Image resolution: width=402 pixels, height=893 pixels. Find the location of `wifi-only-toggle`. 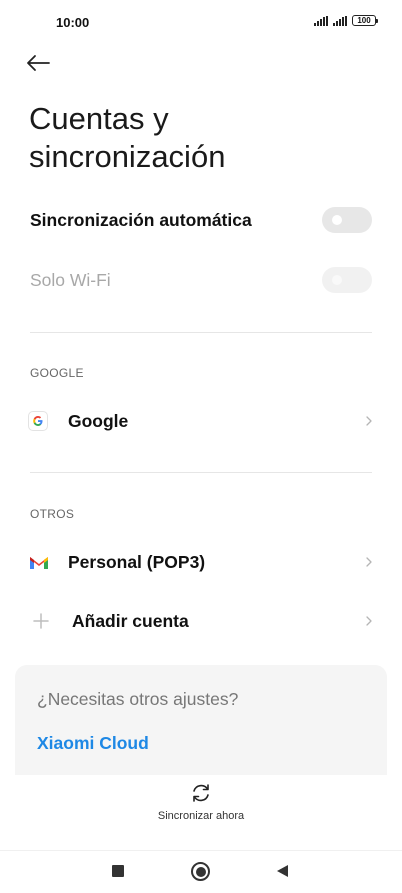

wifi-only-toggle is located at coordinates (347, 280).